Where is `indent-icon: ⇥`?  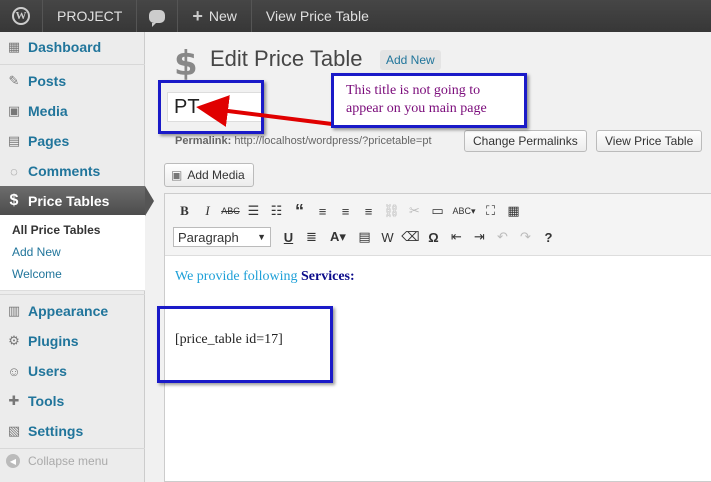
indent-icon: ⇥ is located at coordinates (479, 237).